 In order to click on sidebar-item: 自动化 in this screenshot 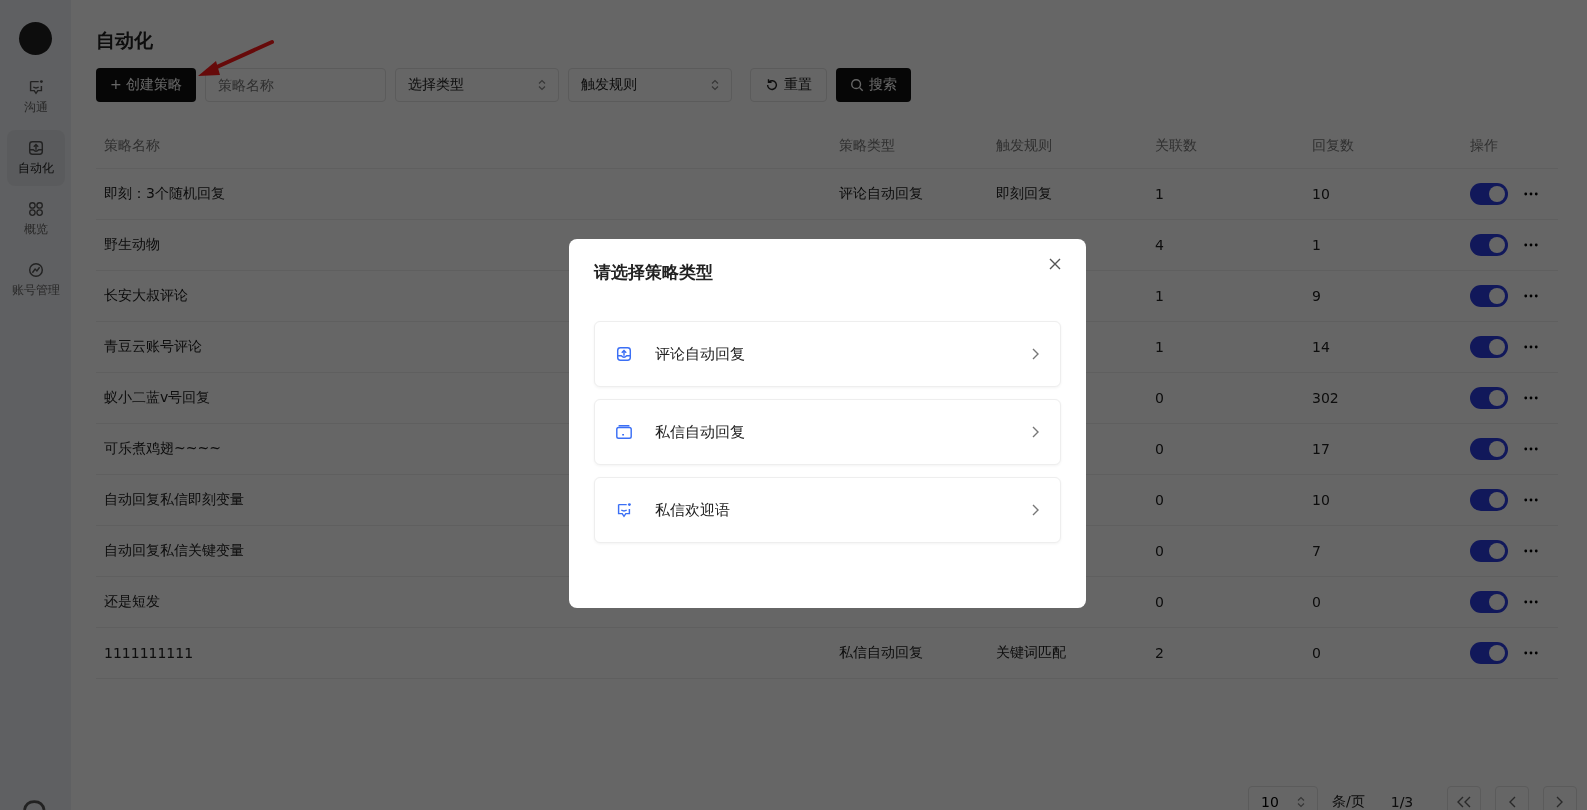, I will do `click(35, 158)`.